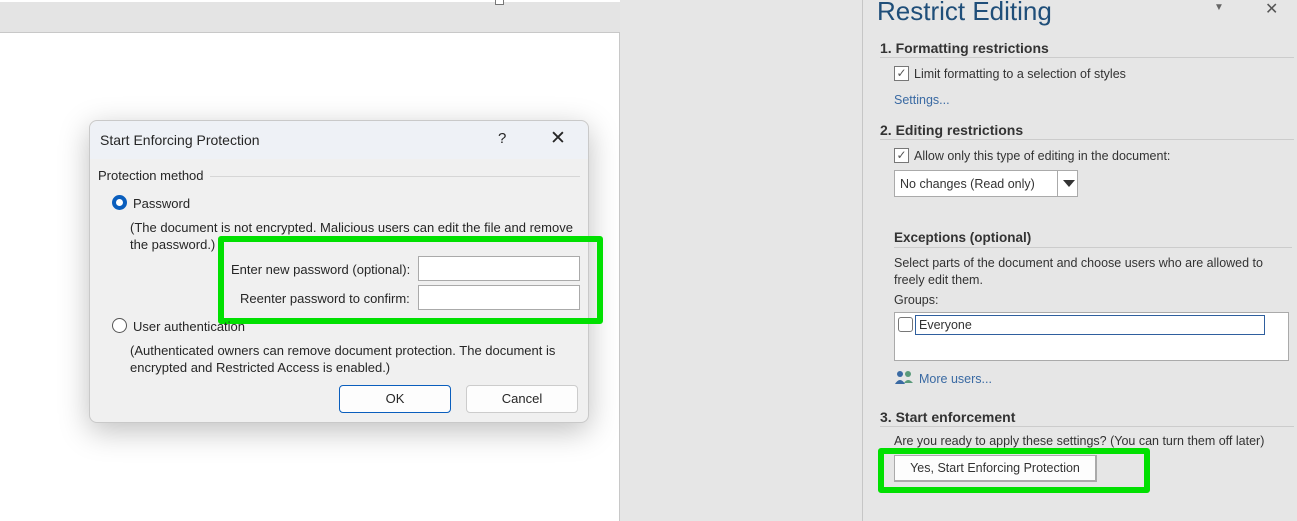 The image size is (1297, 521). I want to click on password-radio, so click(119, 202).